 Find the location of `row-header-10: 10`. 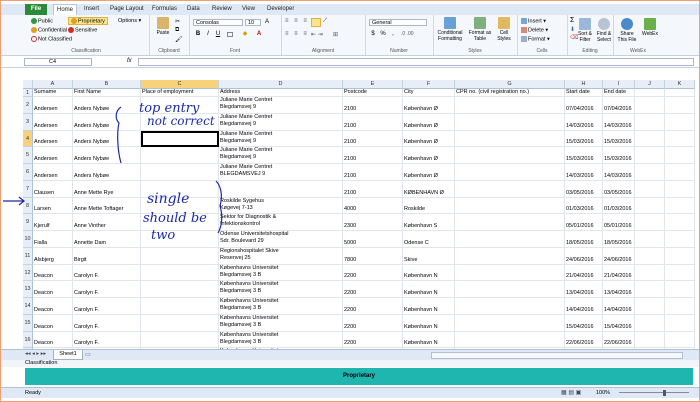

row-header-10: 10 is located at coordinates (28, 239).